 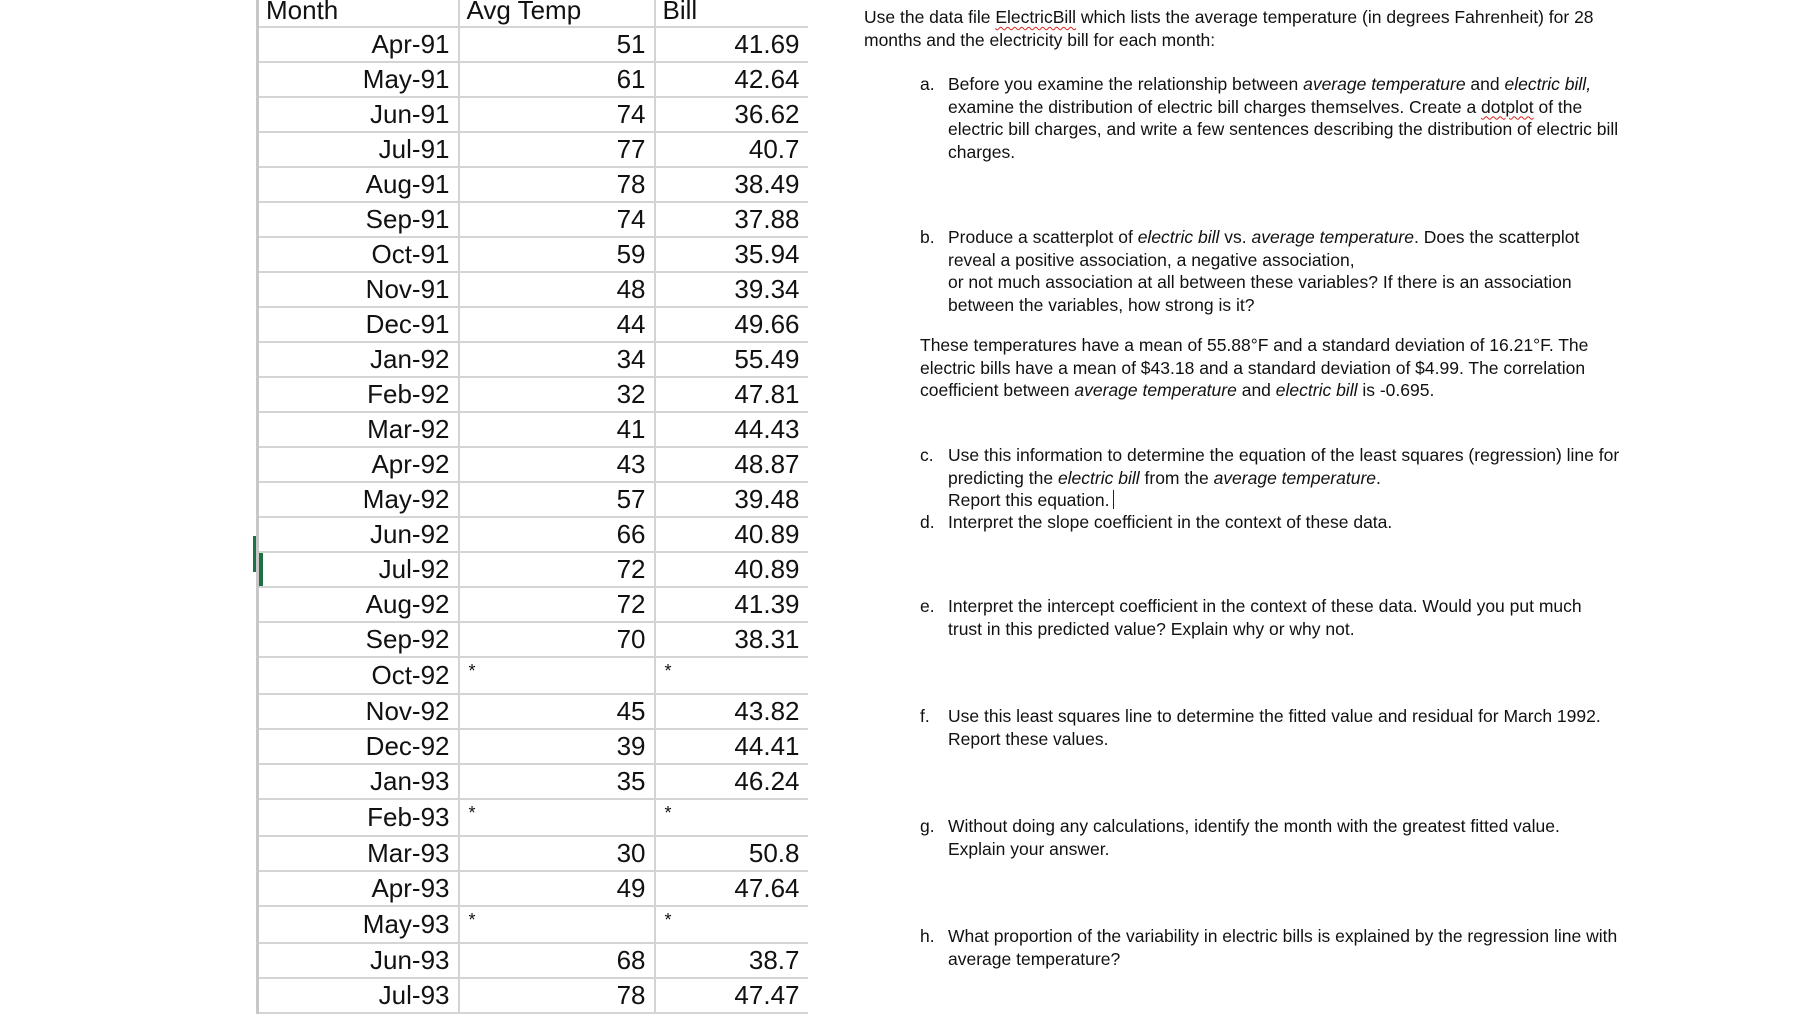 I want to click on cell-avg-temp: 68, so click(x=556, y=960).